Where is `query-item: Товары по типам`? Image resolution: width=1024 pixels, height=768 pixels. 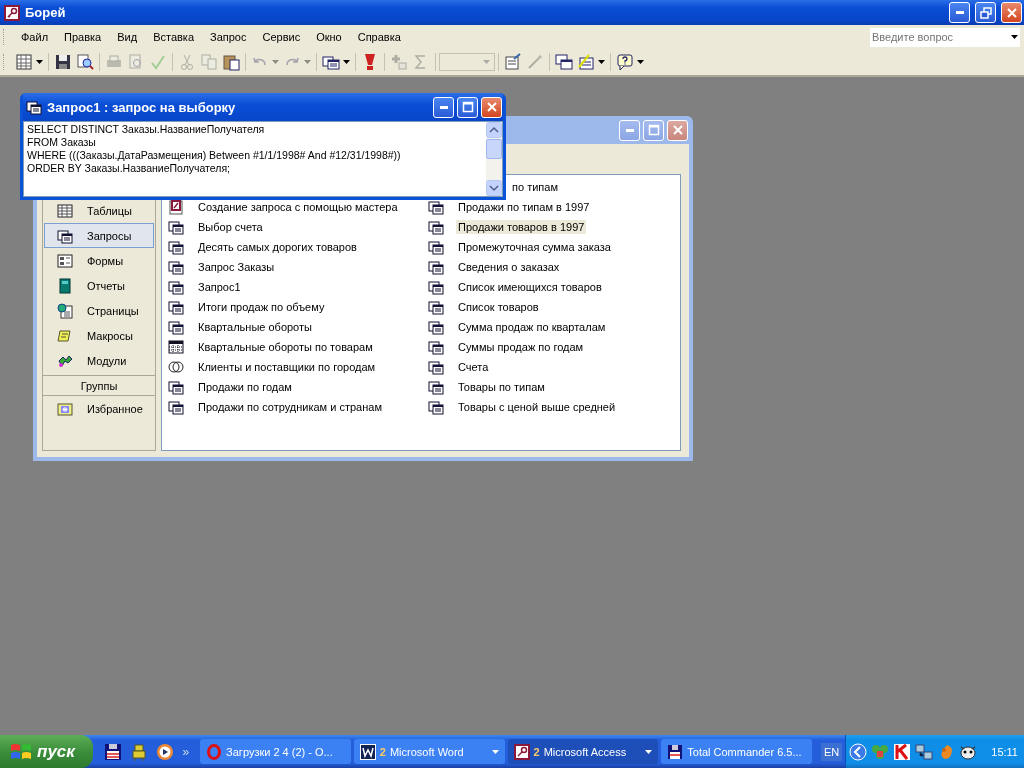
query-item: Товары по типам is located at coordinates (501, 387).